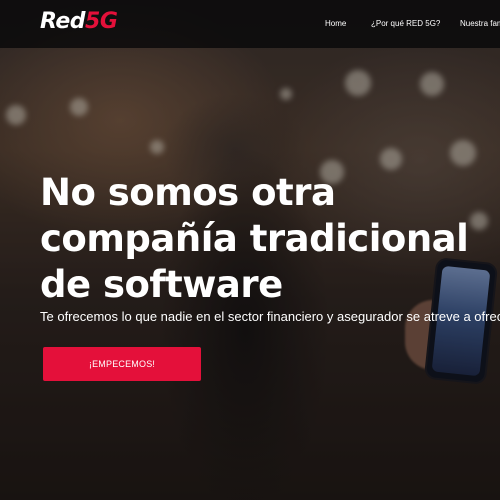  Describe the element at coordinates (122, 364) in the screenshot. I see `start-button: ¡EMPECEMOS!` at that location.